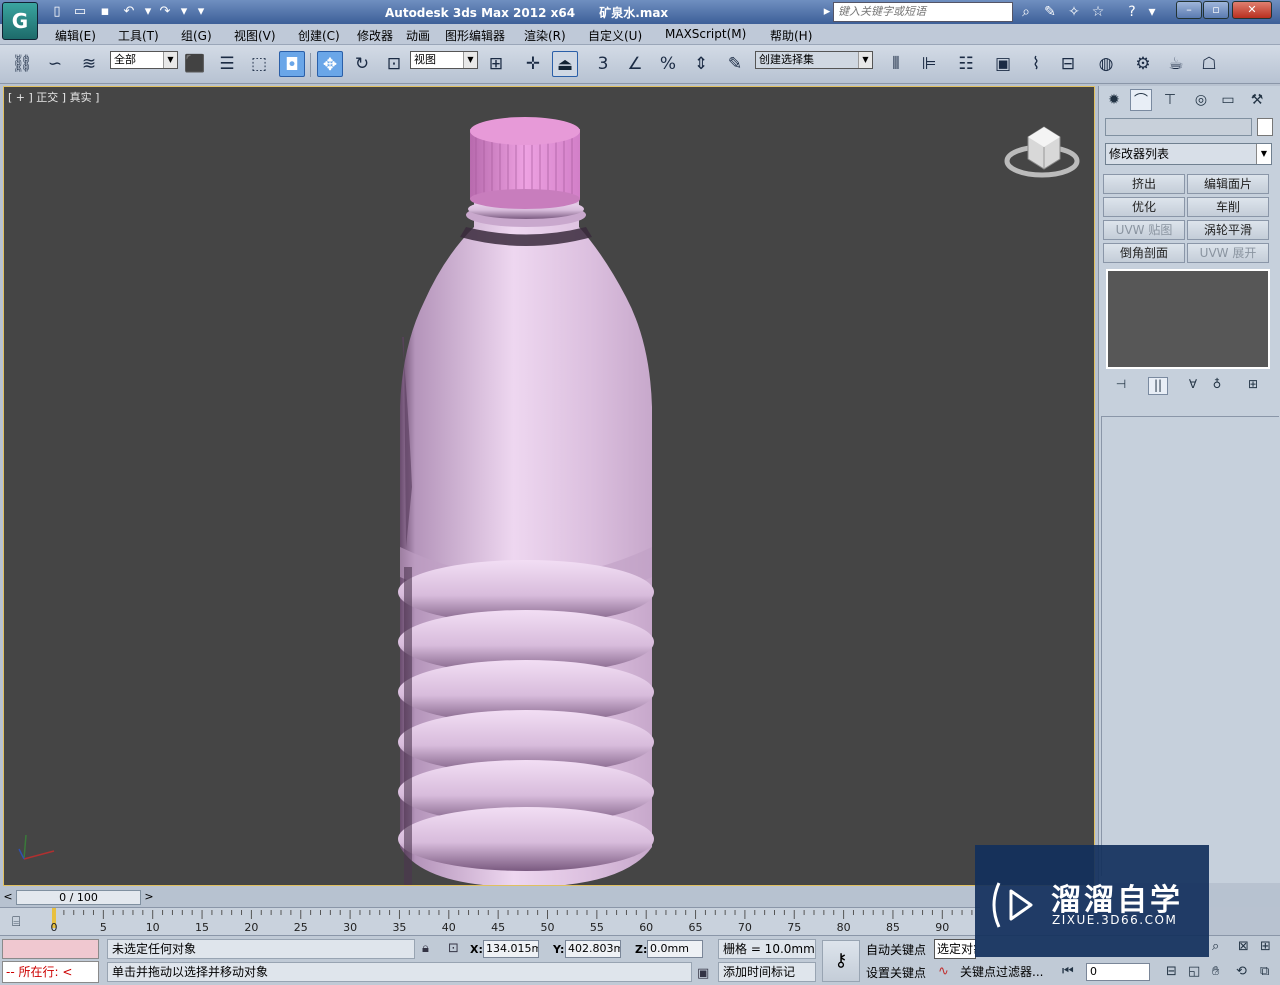 This screenshot has height=985, width=1280. What do you see at coordinates (1144, 207) in the screenshot?
I see `modifier-optimize-button: 优化` at bounding box center [1144, 207].